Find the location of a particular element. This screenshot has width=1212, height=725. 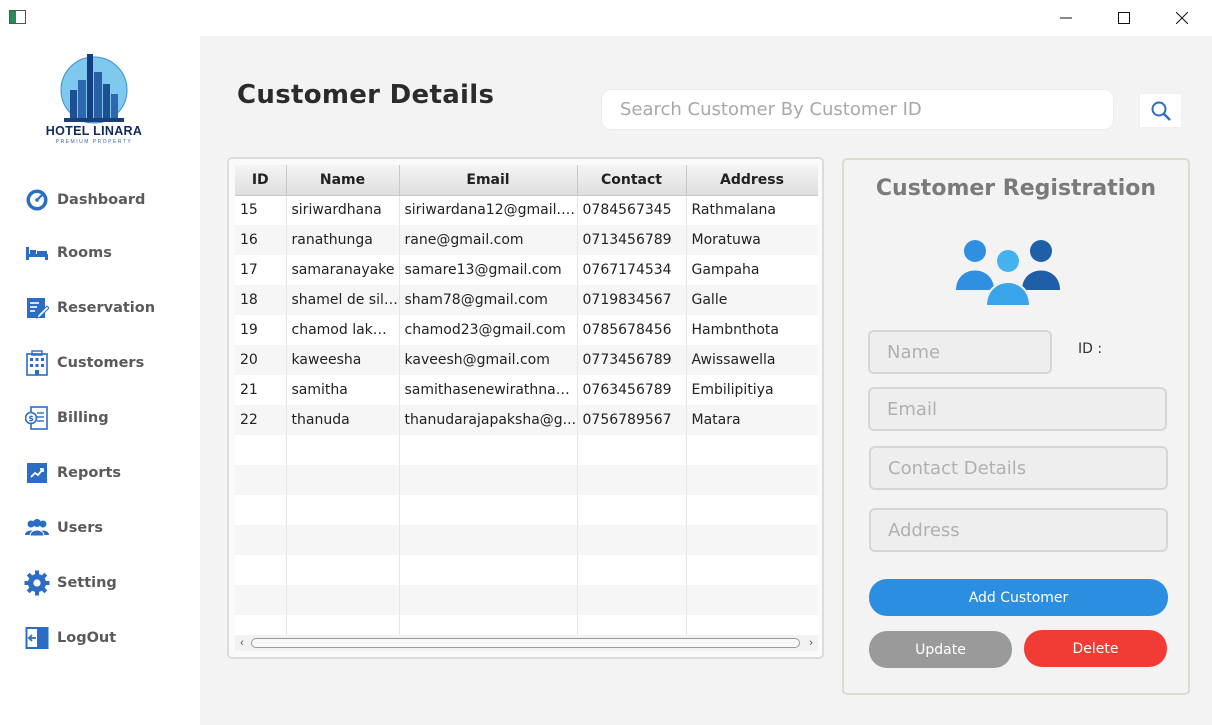

cell-name: samitha is located at coordinates (343, 390).